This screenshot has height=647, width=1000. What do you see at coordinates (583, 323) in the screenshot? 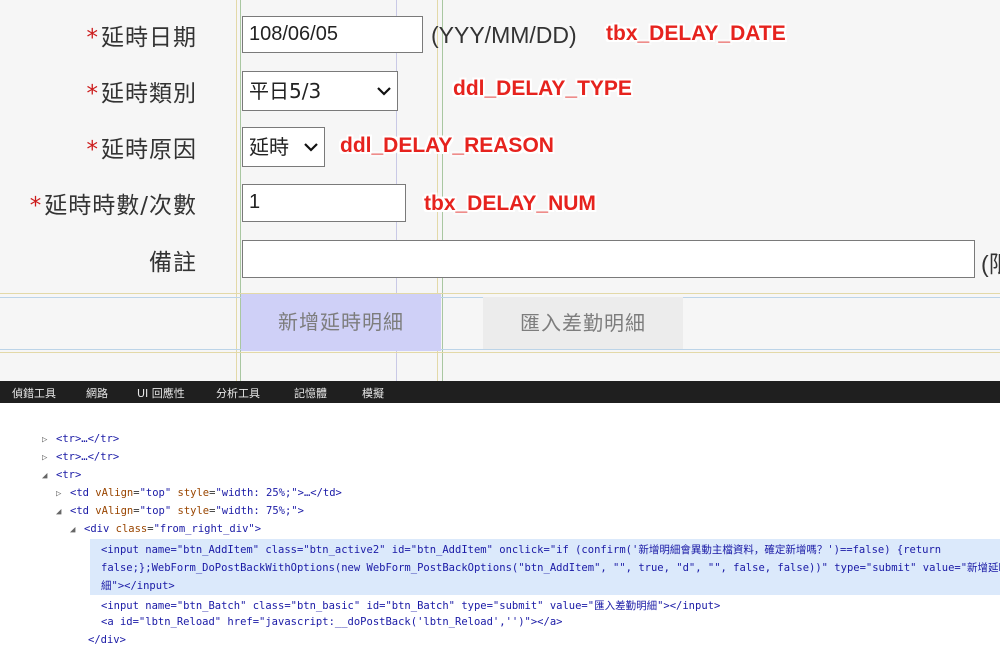
I see `batch-import-button: 匯入差勤明細` at bounding box center [583, 323].